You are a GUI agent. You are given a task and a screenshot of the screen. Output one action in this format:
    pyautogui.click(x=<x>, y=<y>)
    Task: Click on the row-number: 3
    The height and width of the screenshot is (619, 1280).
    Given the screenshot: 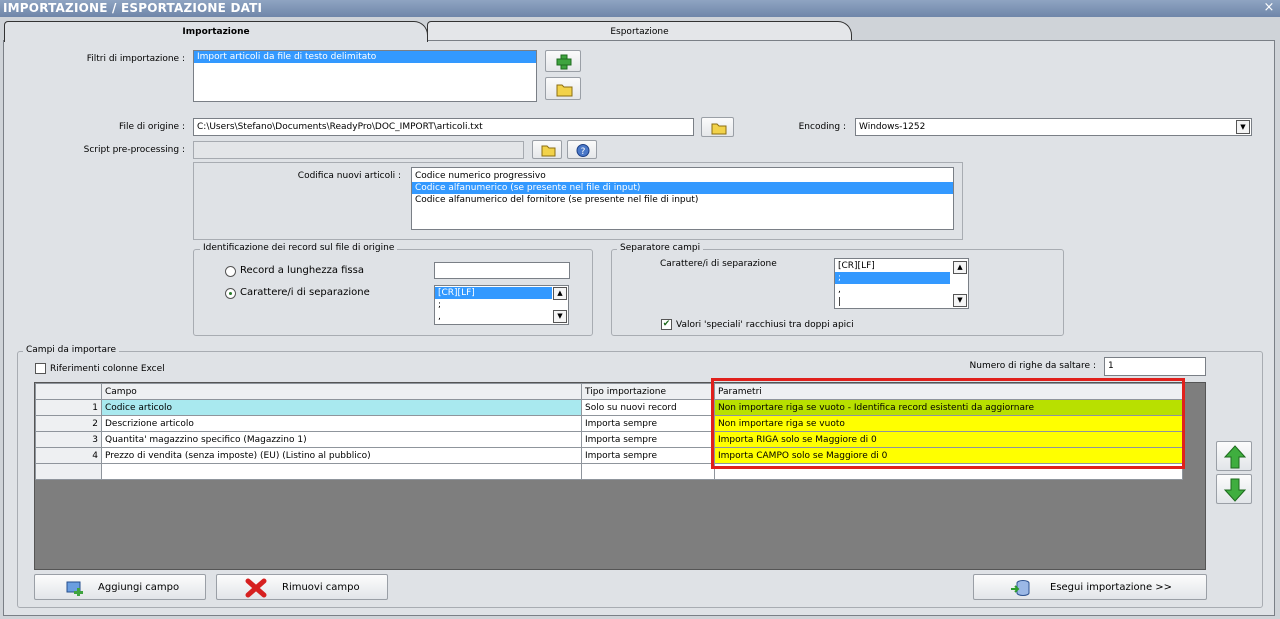 What is the action you would take?
    pyautogui.click(x=68, y=439)
    